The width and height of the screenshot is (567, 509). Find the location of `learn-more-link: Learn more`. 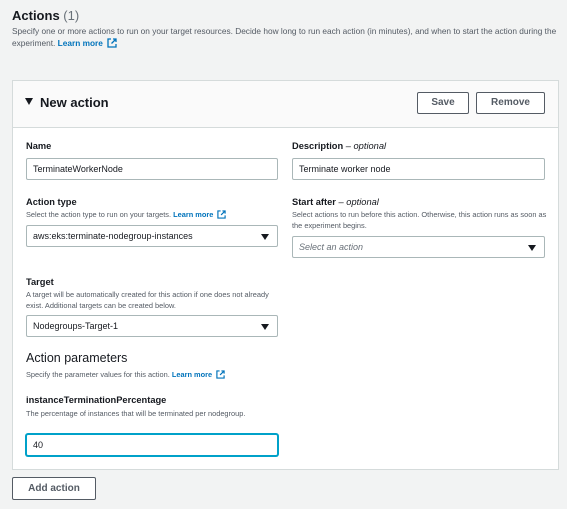

learn-more-link: Learn more is located at coordinates (80, 43).